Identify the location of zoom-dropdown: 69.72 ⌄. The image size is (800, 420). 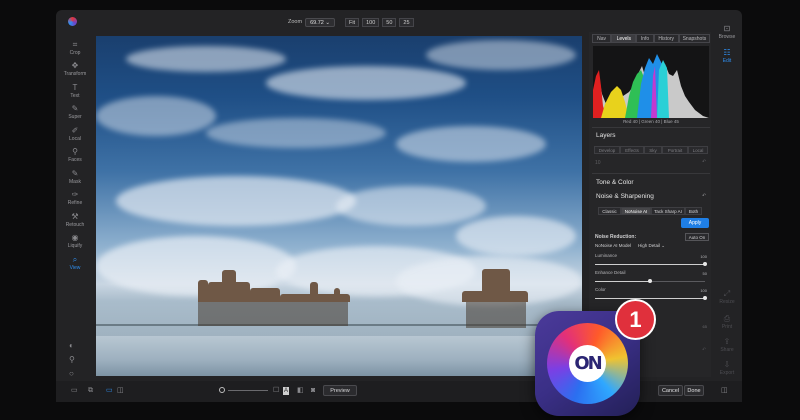
(320, 22).